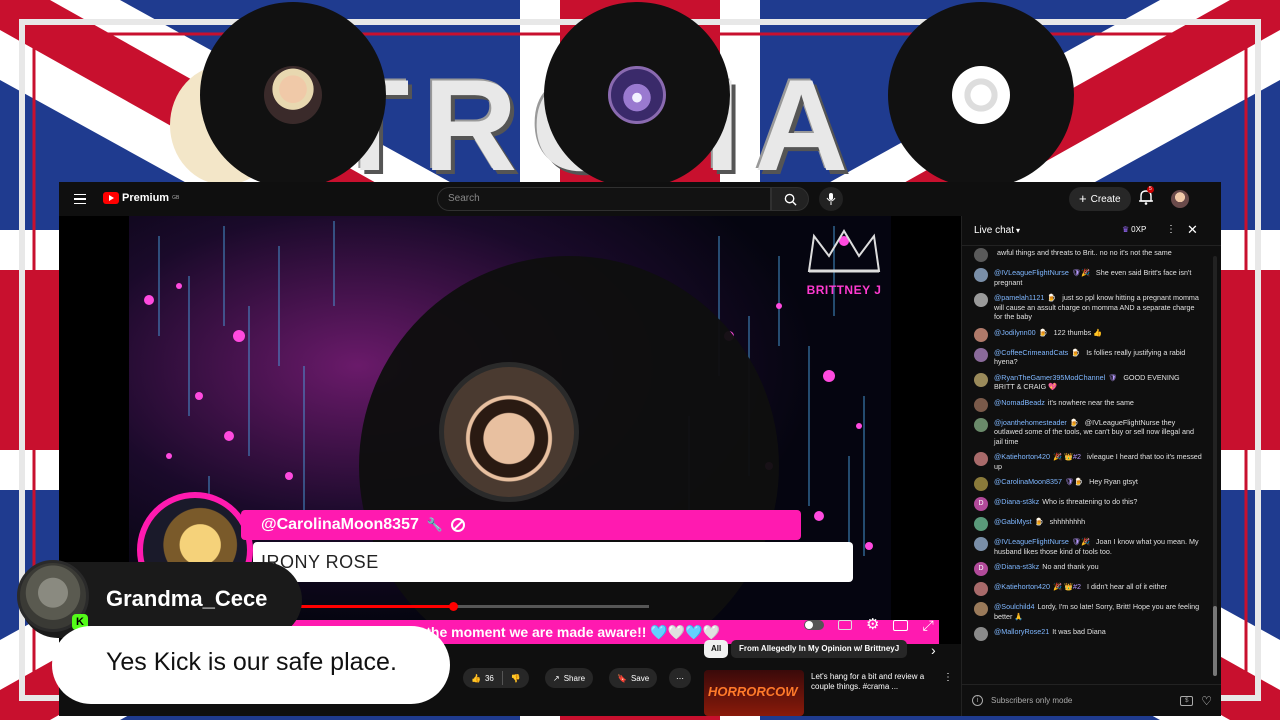 This screenshot has height=720, width=1280. What do you see at coordinates (1015, 332) in the screenshot?
I see `chat-username: @Jodilynn00` at bounding box center [1015, 332].